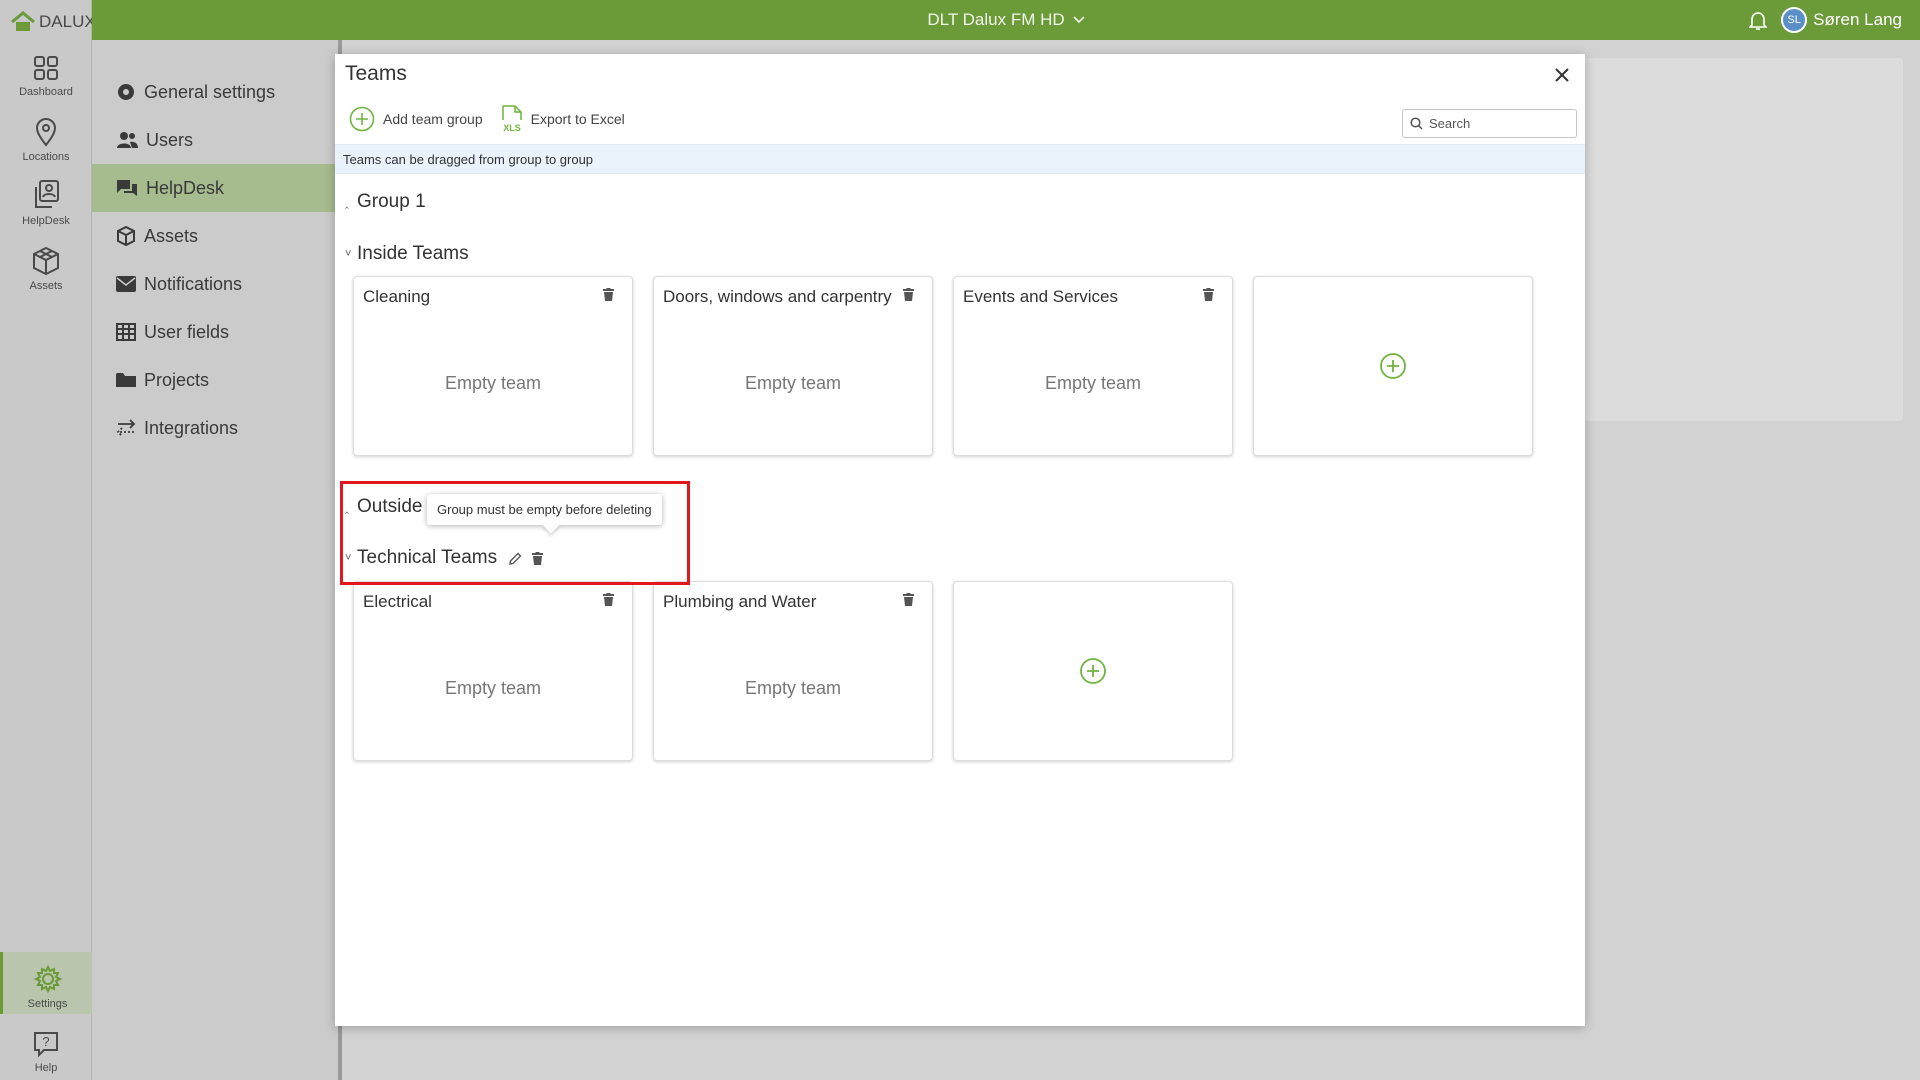 The image size is (1920, 1080). I want to click on rail-item-locations: Locations, so click(46, 136).